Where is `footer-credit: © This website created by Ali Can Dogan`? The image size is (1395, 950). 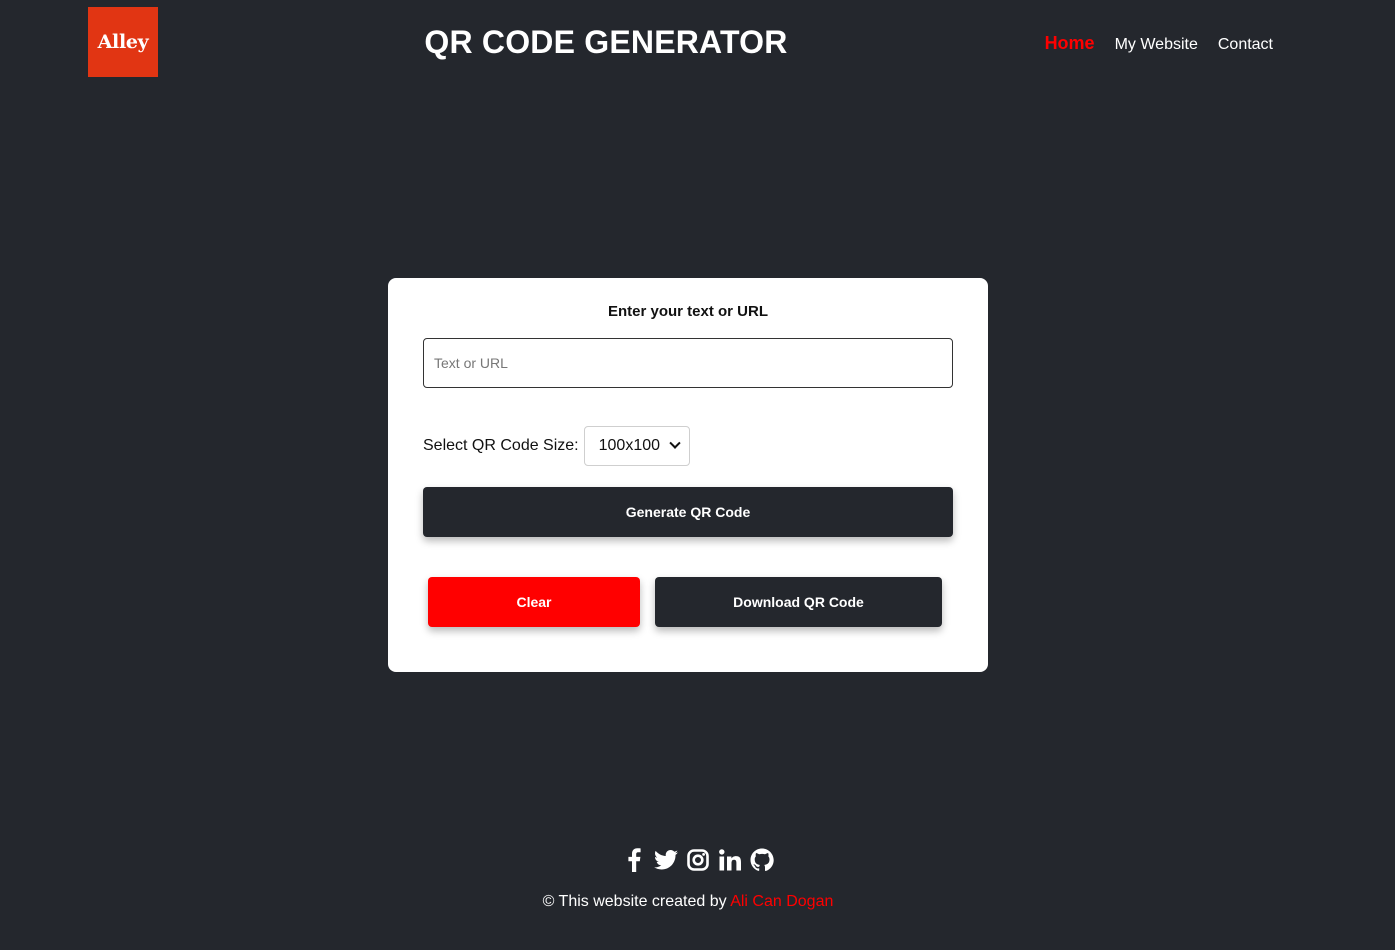
footer-credit: © This website created by Ali Can Dogan is located at coordinates (688, 902).